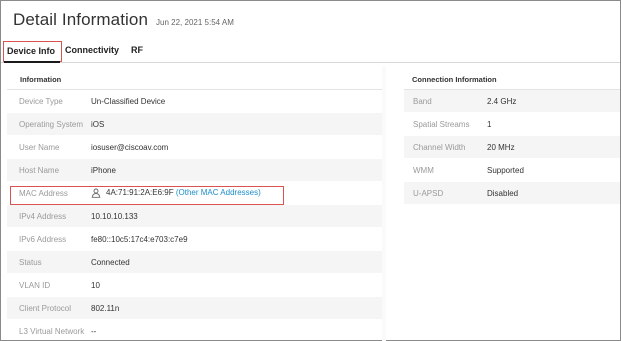  Describe the element at coordinates (45, 308) in the screenshot. I see `row-label: Client Protocol` at that location.